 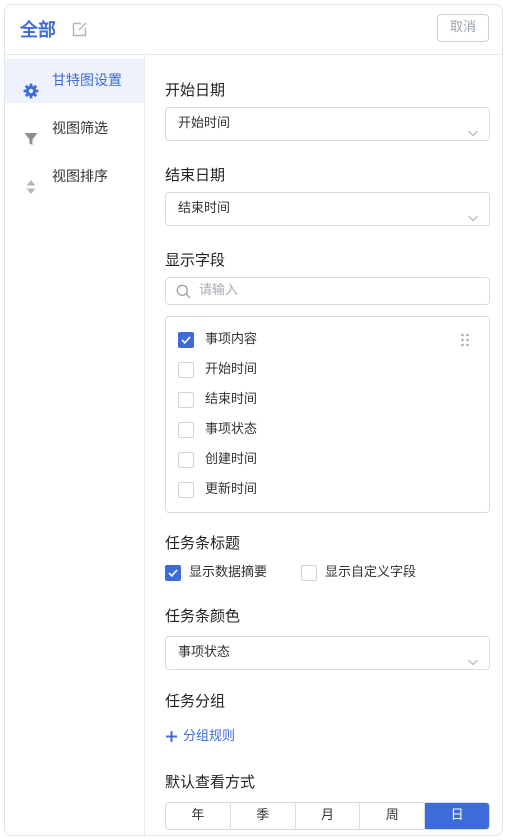 I want to click on view-option-month: 月, so click(x=328, y=816).